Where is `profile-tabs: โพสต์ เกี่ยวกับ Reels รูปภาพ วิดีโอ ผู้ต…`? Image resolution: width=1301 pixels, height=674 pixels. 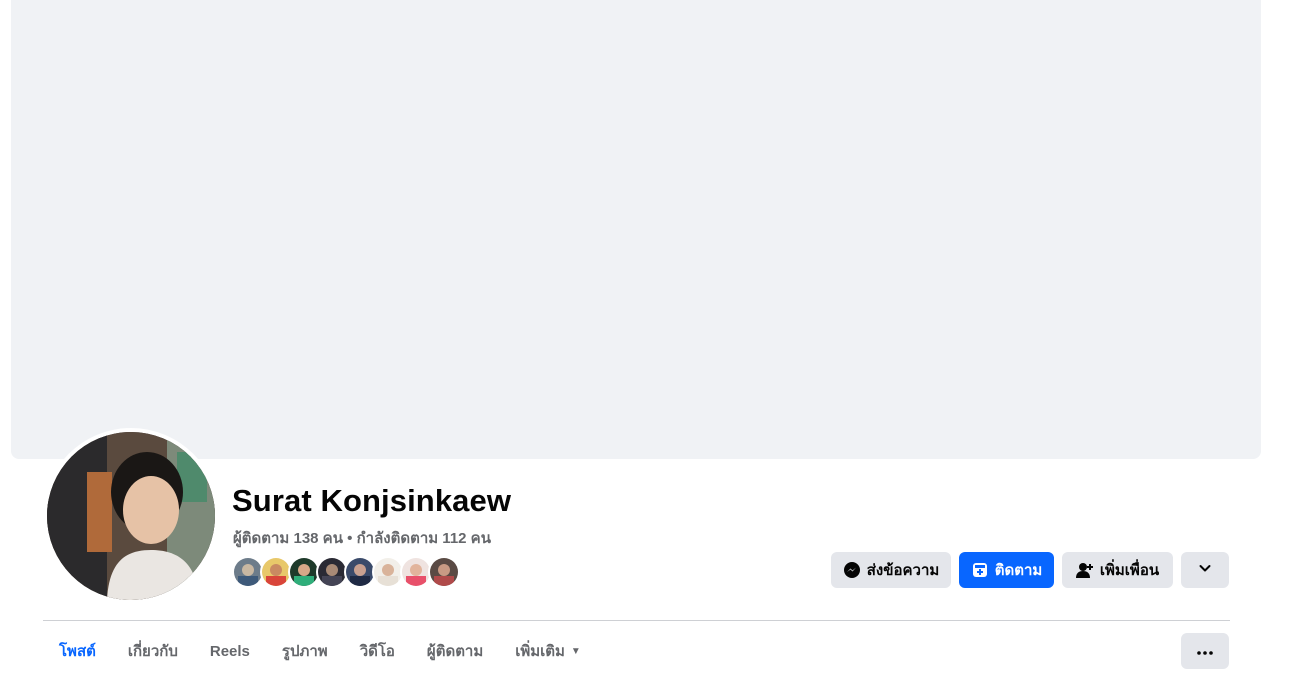
profile-tabs: โพสต์ เกี่ยวกับ Reels รูปภาพ วิดีโอ ผู้ต… is located at coordinates (320, 651).